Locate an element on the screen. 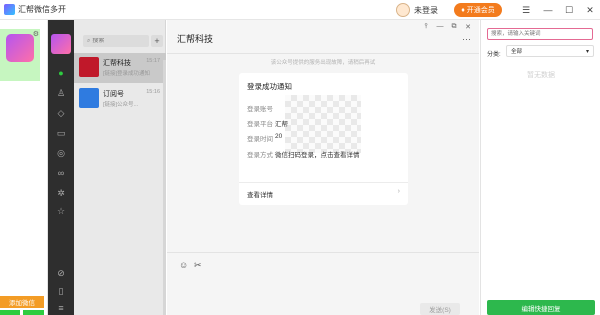 The width and height of the screenshot is (600, 315). user-avatar-icon is located at coordinates (403, 10).